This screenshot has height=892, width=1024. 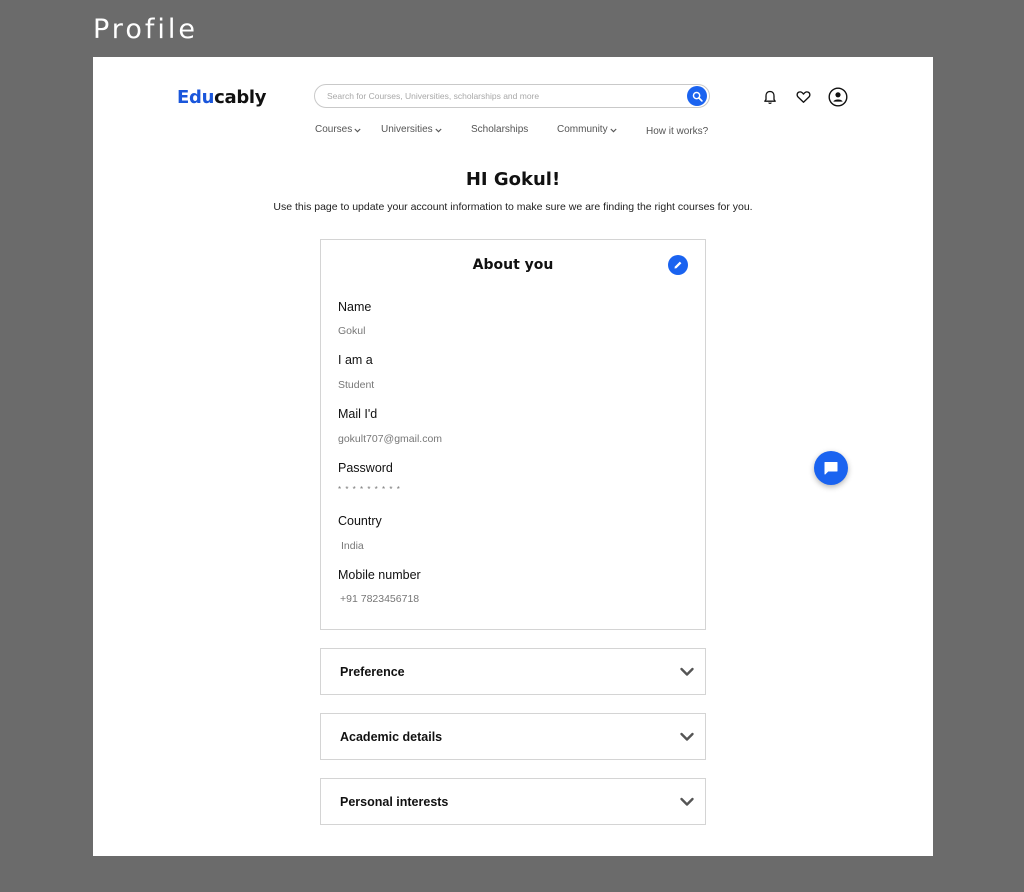 I want to click on search-button, so click(x=697, y=96).